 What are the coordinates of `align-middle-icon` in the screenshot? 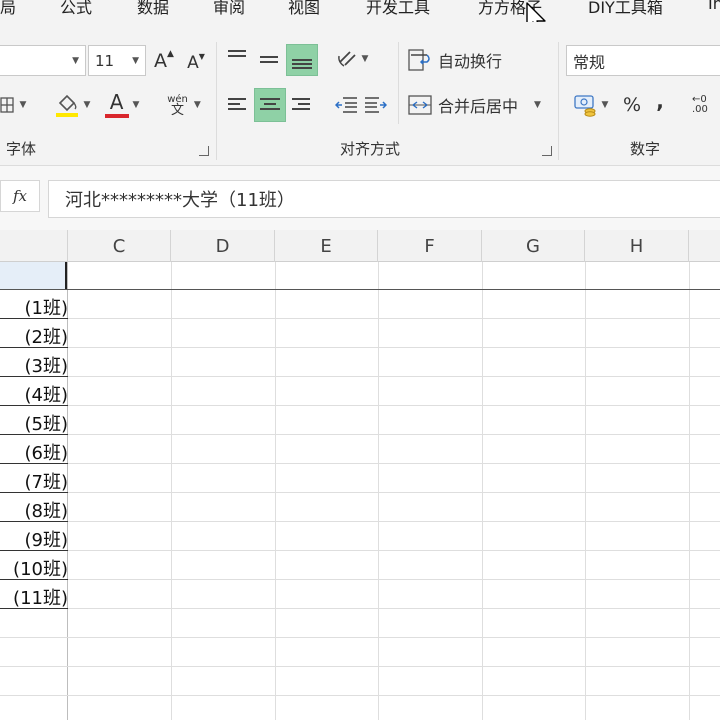 It's located at (269, 59).